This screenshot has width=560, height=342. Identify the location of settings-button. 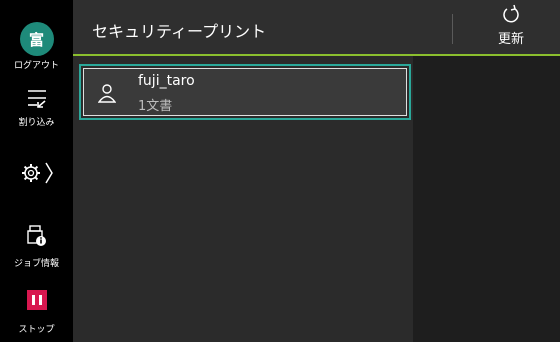
(36, 175).